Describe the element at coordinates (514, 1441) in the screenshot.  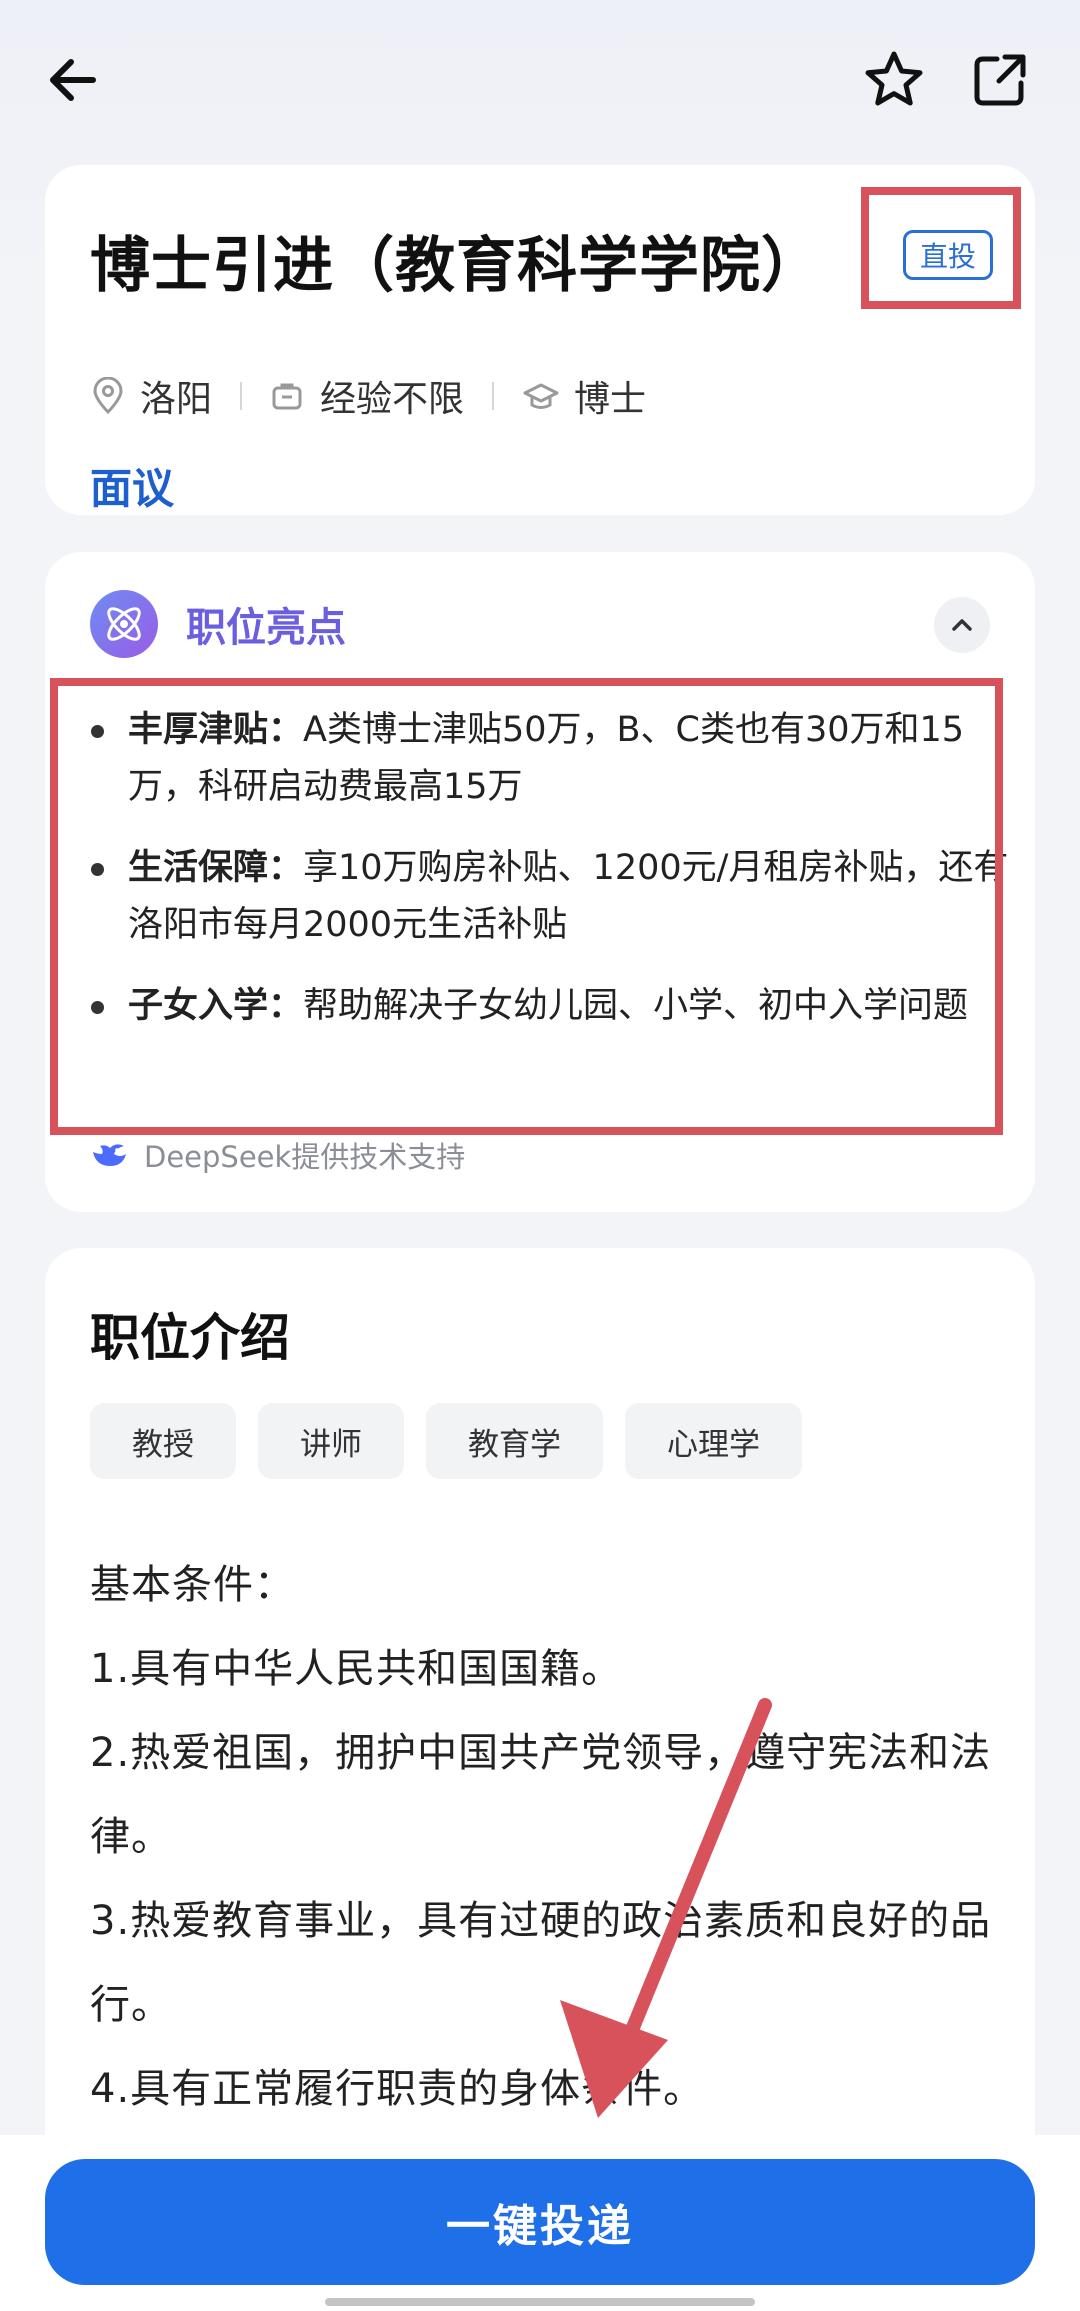
I see `tag-item: 教育学` at that location.